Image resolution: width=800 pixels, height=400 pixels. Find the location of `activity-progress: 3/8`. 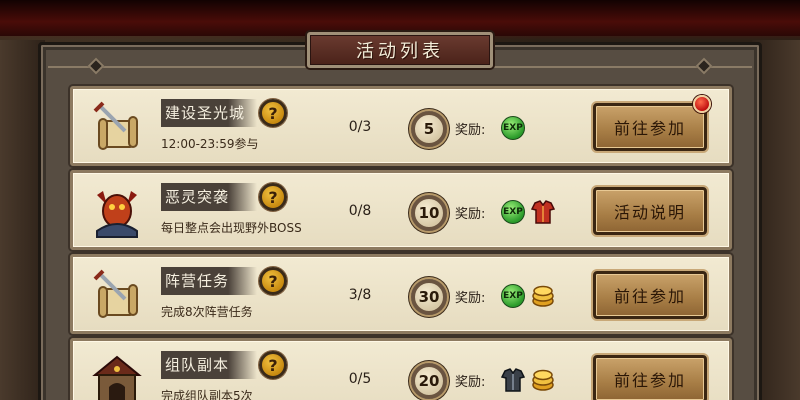

activity-progress: 3/8 is located at coordinates (360, 295).